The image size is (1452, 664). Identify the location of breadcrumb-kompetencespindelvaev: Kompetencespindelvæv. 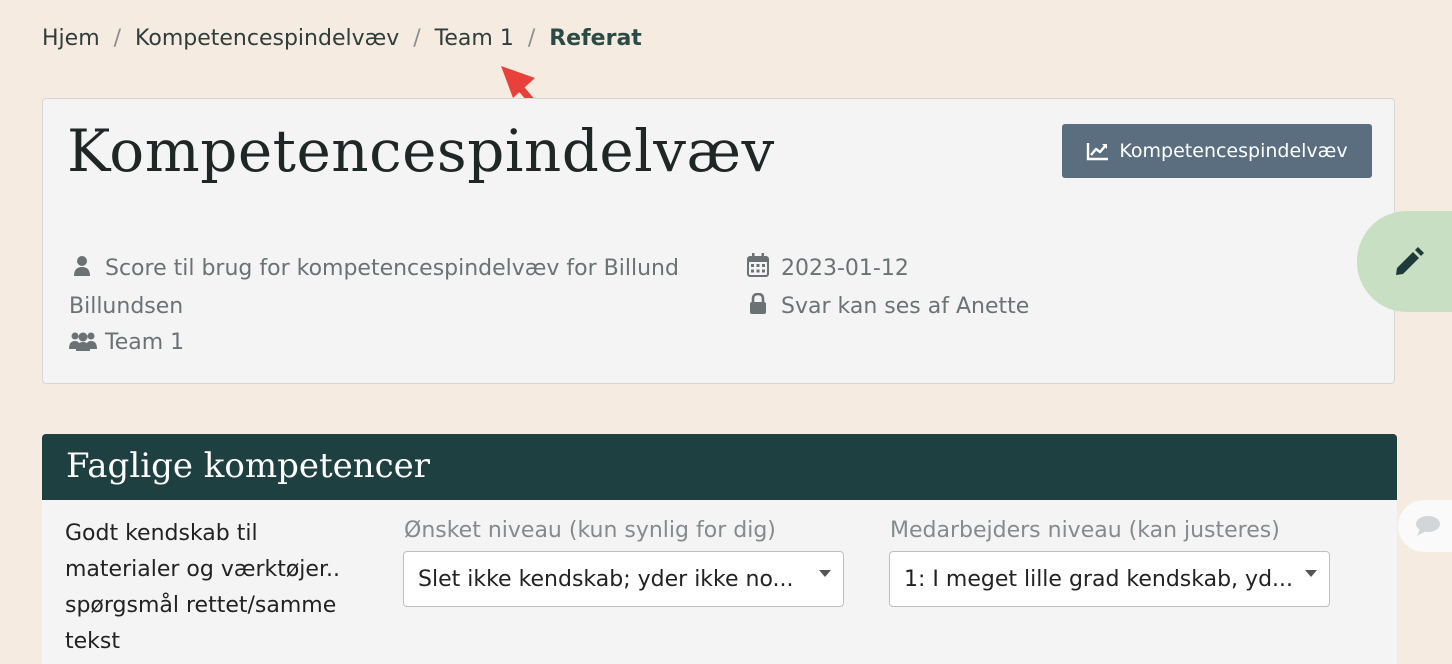
(267, 38).